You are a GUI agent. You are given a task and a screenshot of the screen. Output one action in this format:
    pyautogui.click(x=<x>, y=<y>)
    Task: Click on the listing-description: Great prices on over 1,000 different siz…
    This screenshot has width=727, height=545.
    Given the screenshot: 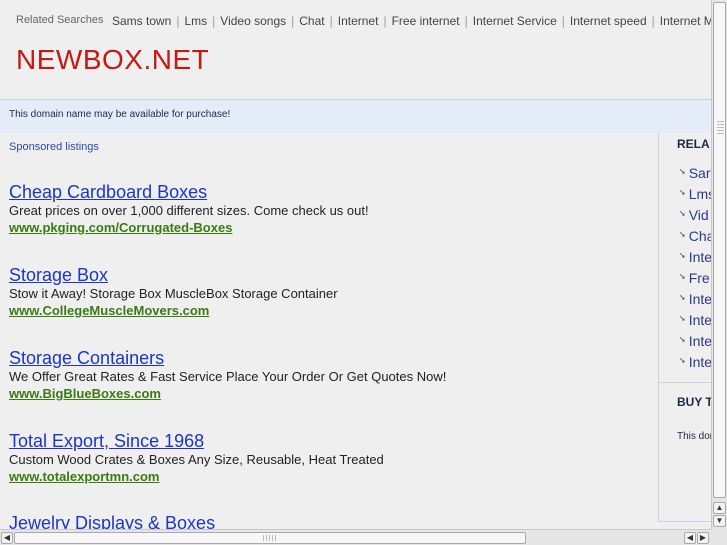 What is the action you would take?
    pyautogui.click(x=189, y=210)
    